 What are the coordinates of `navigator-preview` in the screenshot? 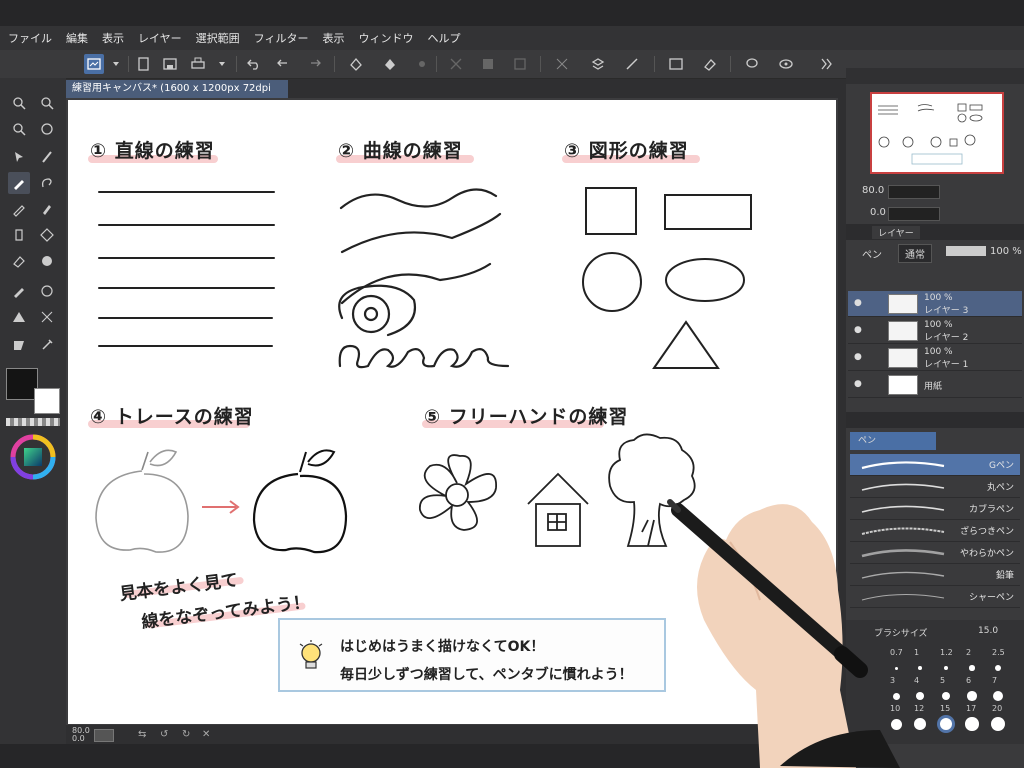 It's located at (937, 133).